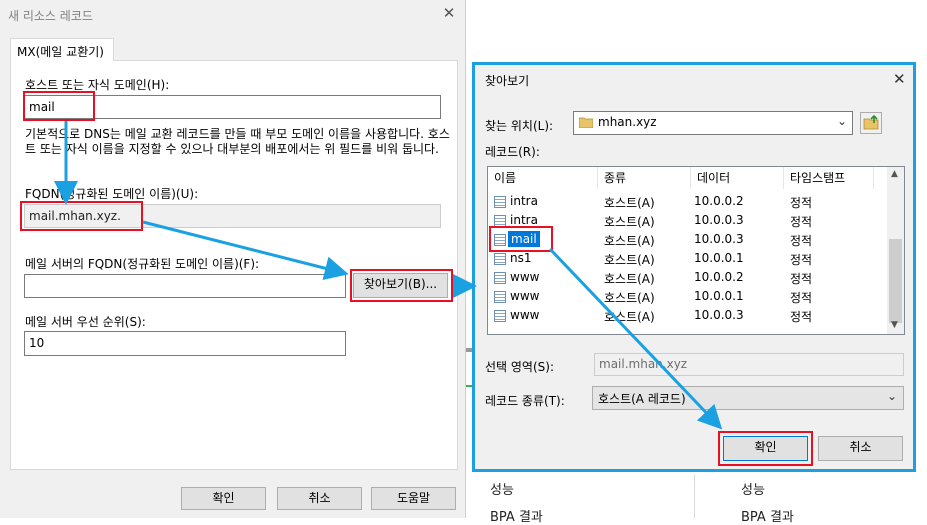  I want to click on browse-cancel-button: 취소, so click(860, 448).